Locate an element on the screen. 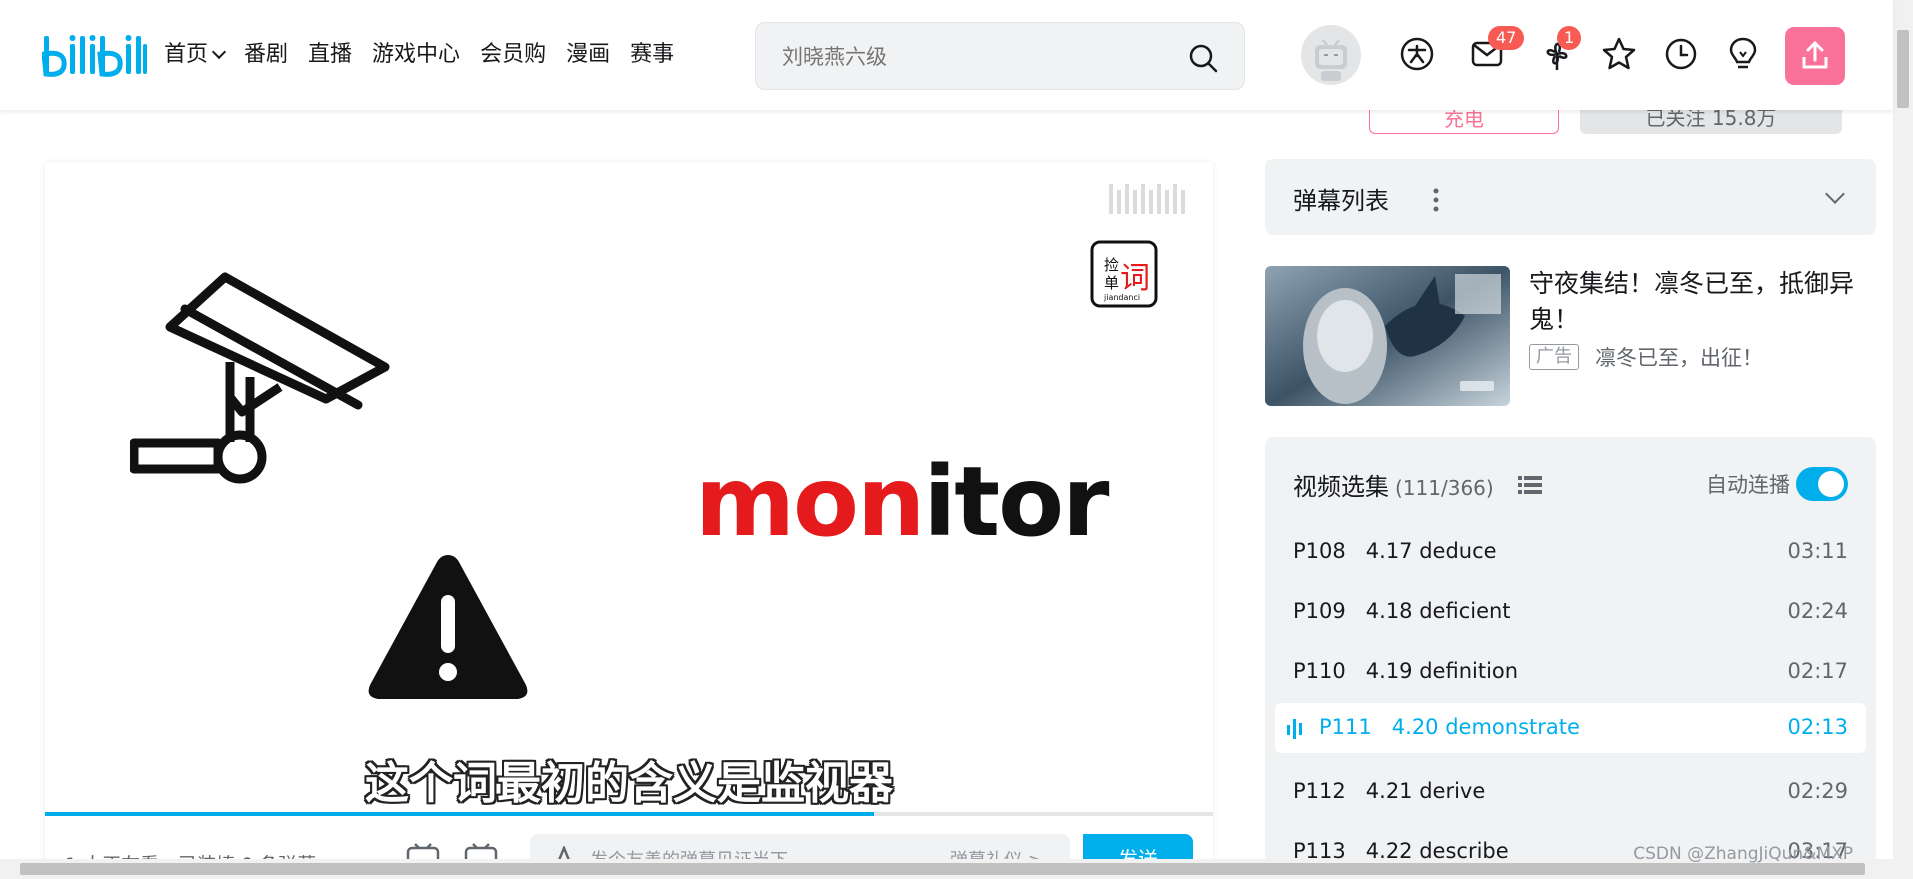 This screenshot has height=879, width=1913. episode-title: 4.17 deduce is located at coordinates (1431, 551).